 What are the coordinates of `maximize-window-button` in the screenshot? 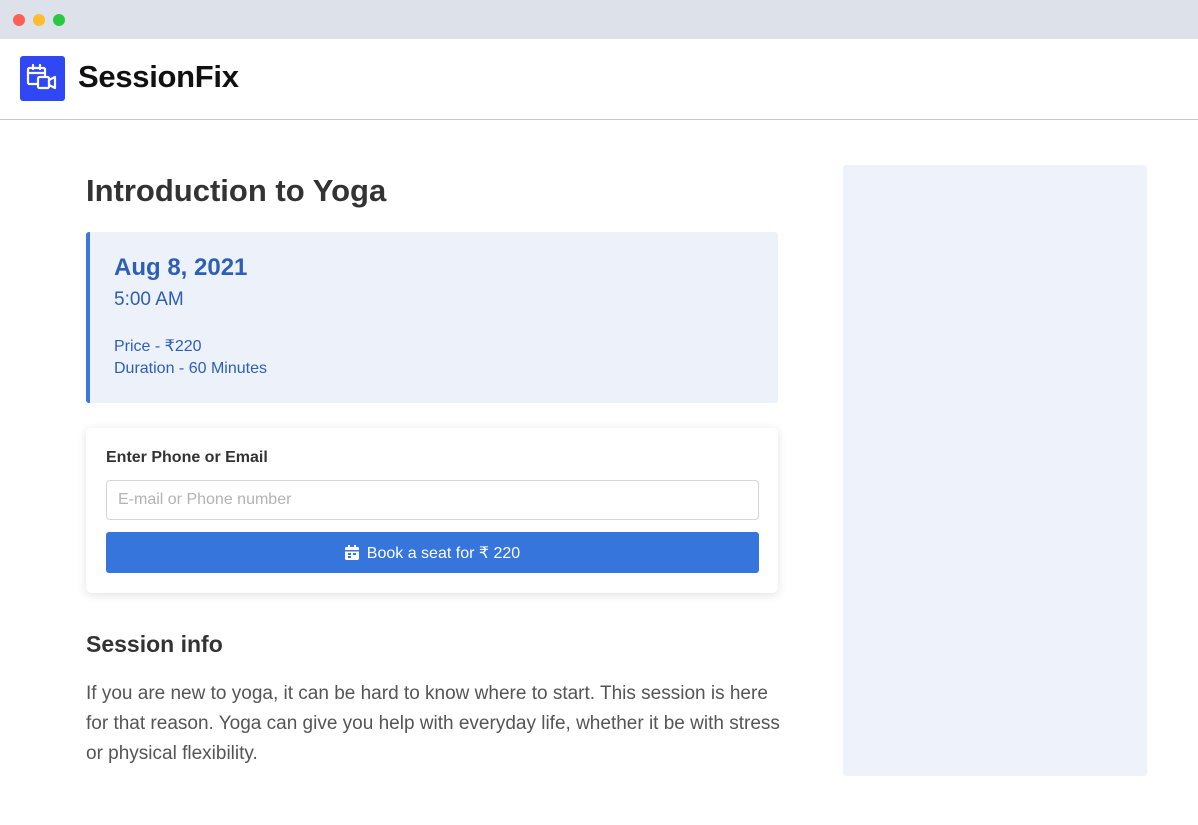 It's located at (59, 20).